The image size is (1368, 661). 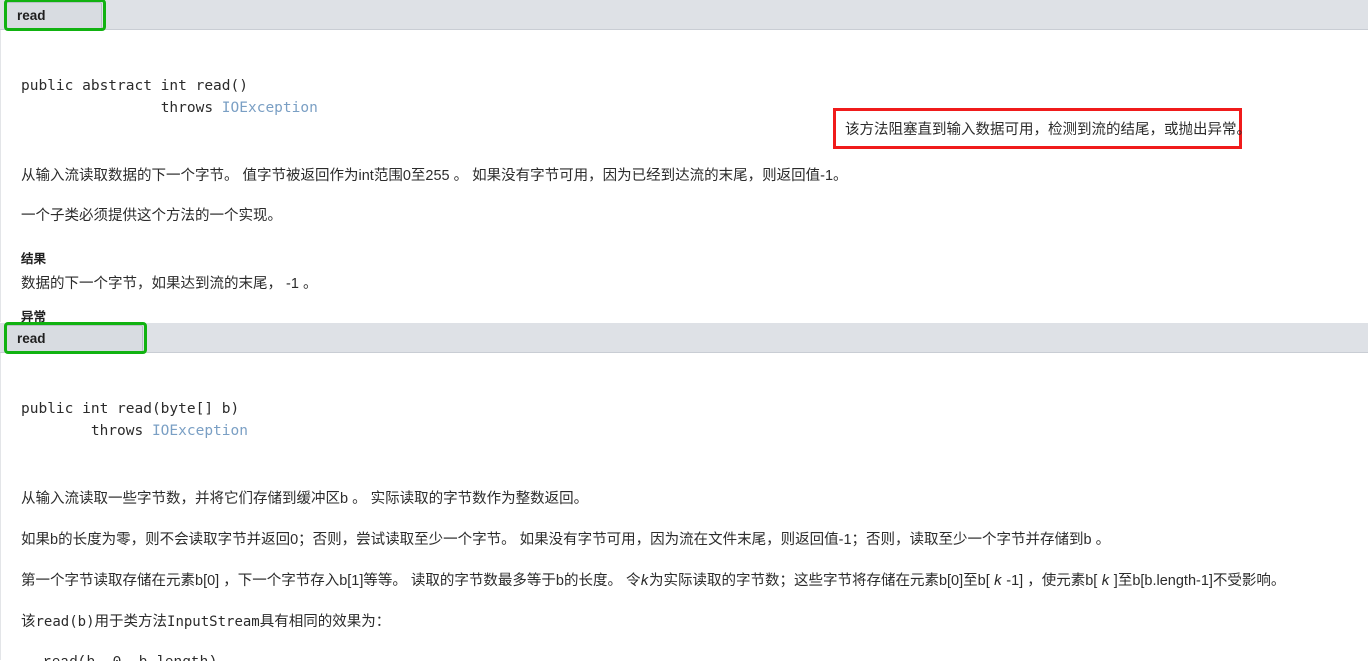 What do you see at coordinates (151, 216) in the screenshot?
I see `description-paragraph-1b: 一个子类必须提供这个方法的一个实现。` at bounding box center [151, 216].